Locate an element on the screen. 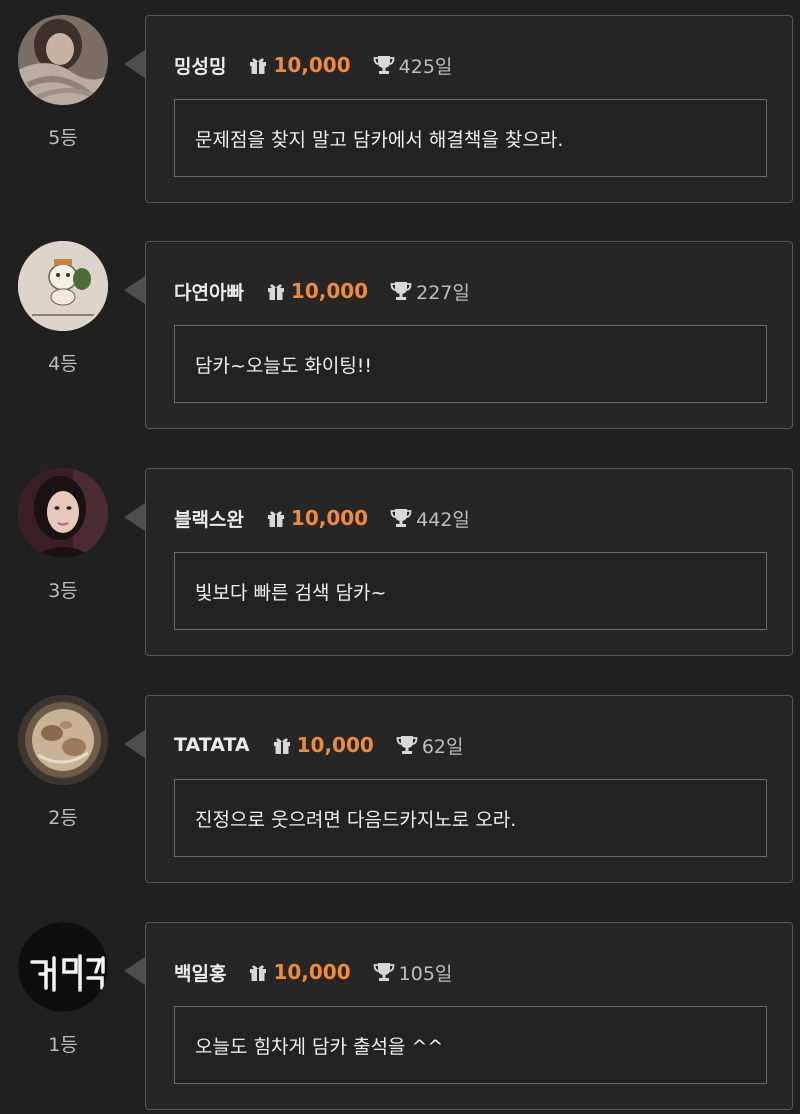  comment-card: 백일홍 10,000 105일 오늘도 힘차게 담카 출석을 ^^ is located at coordinates (469, 1016).